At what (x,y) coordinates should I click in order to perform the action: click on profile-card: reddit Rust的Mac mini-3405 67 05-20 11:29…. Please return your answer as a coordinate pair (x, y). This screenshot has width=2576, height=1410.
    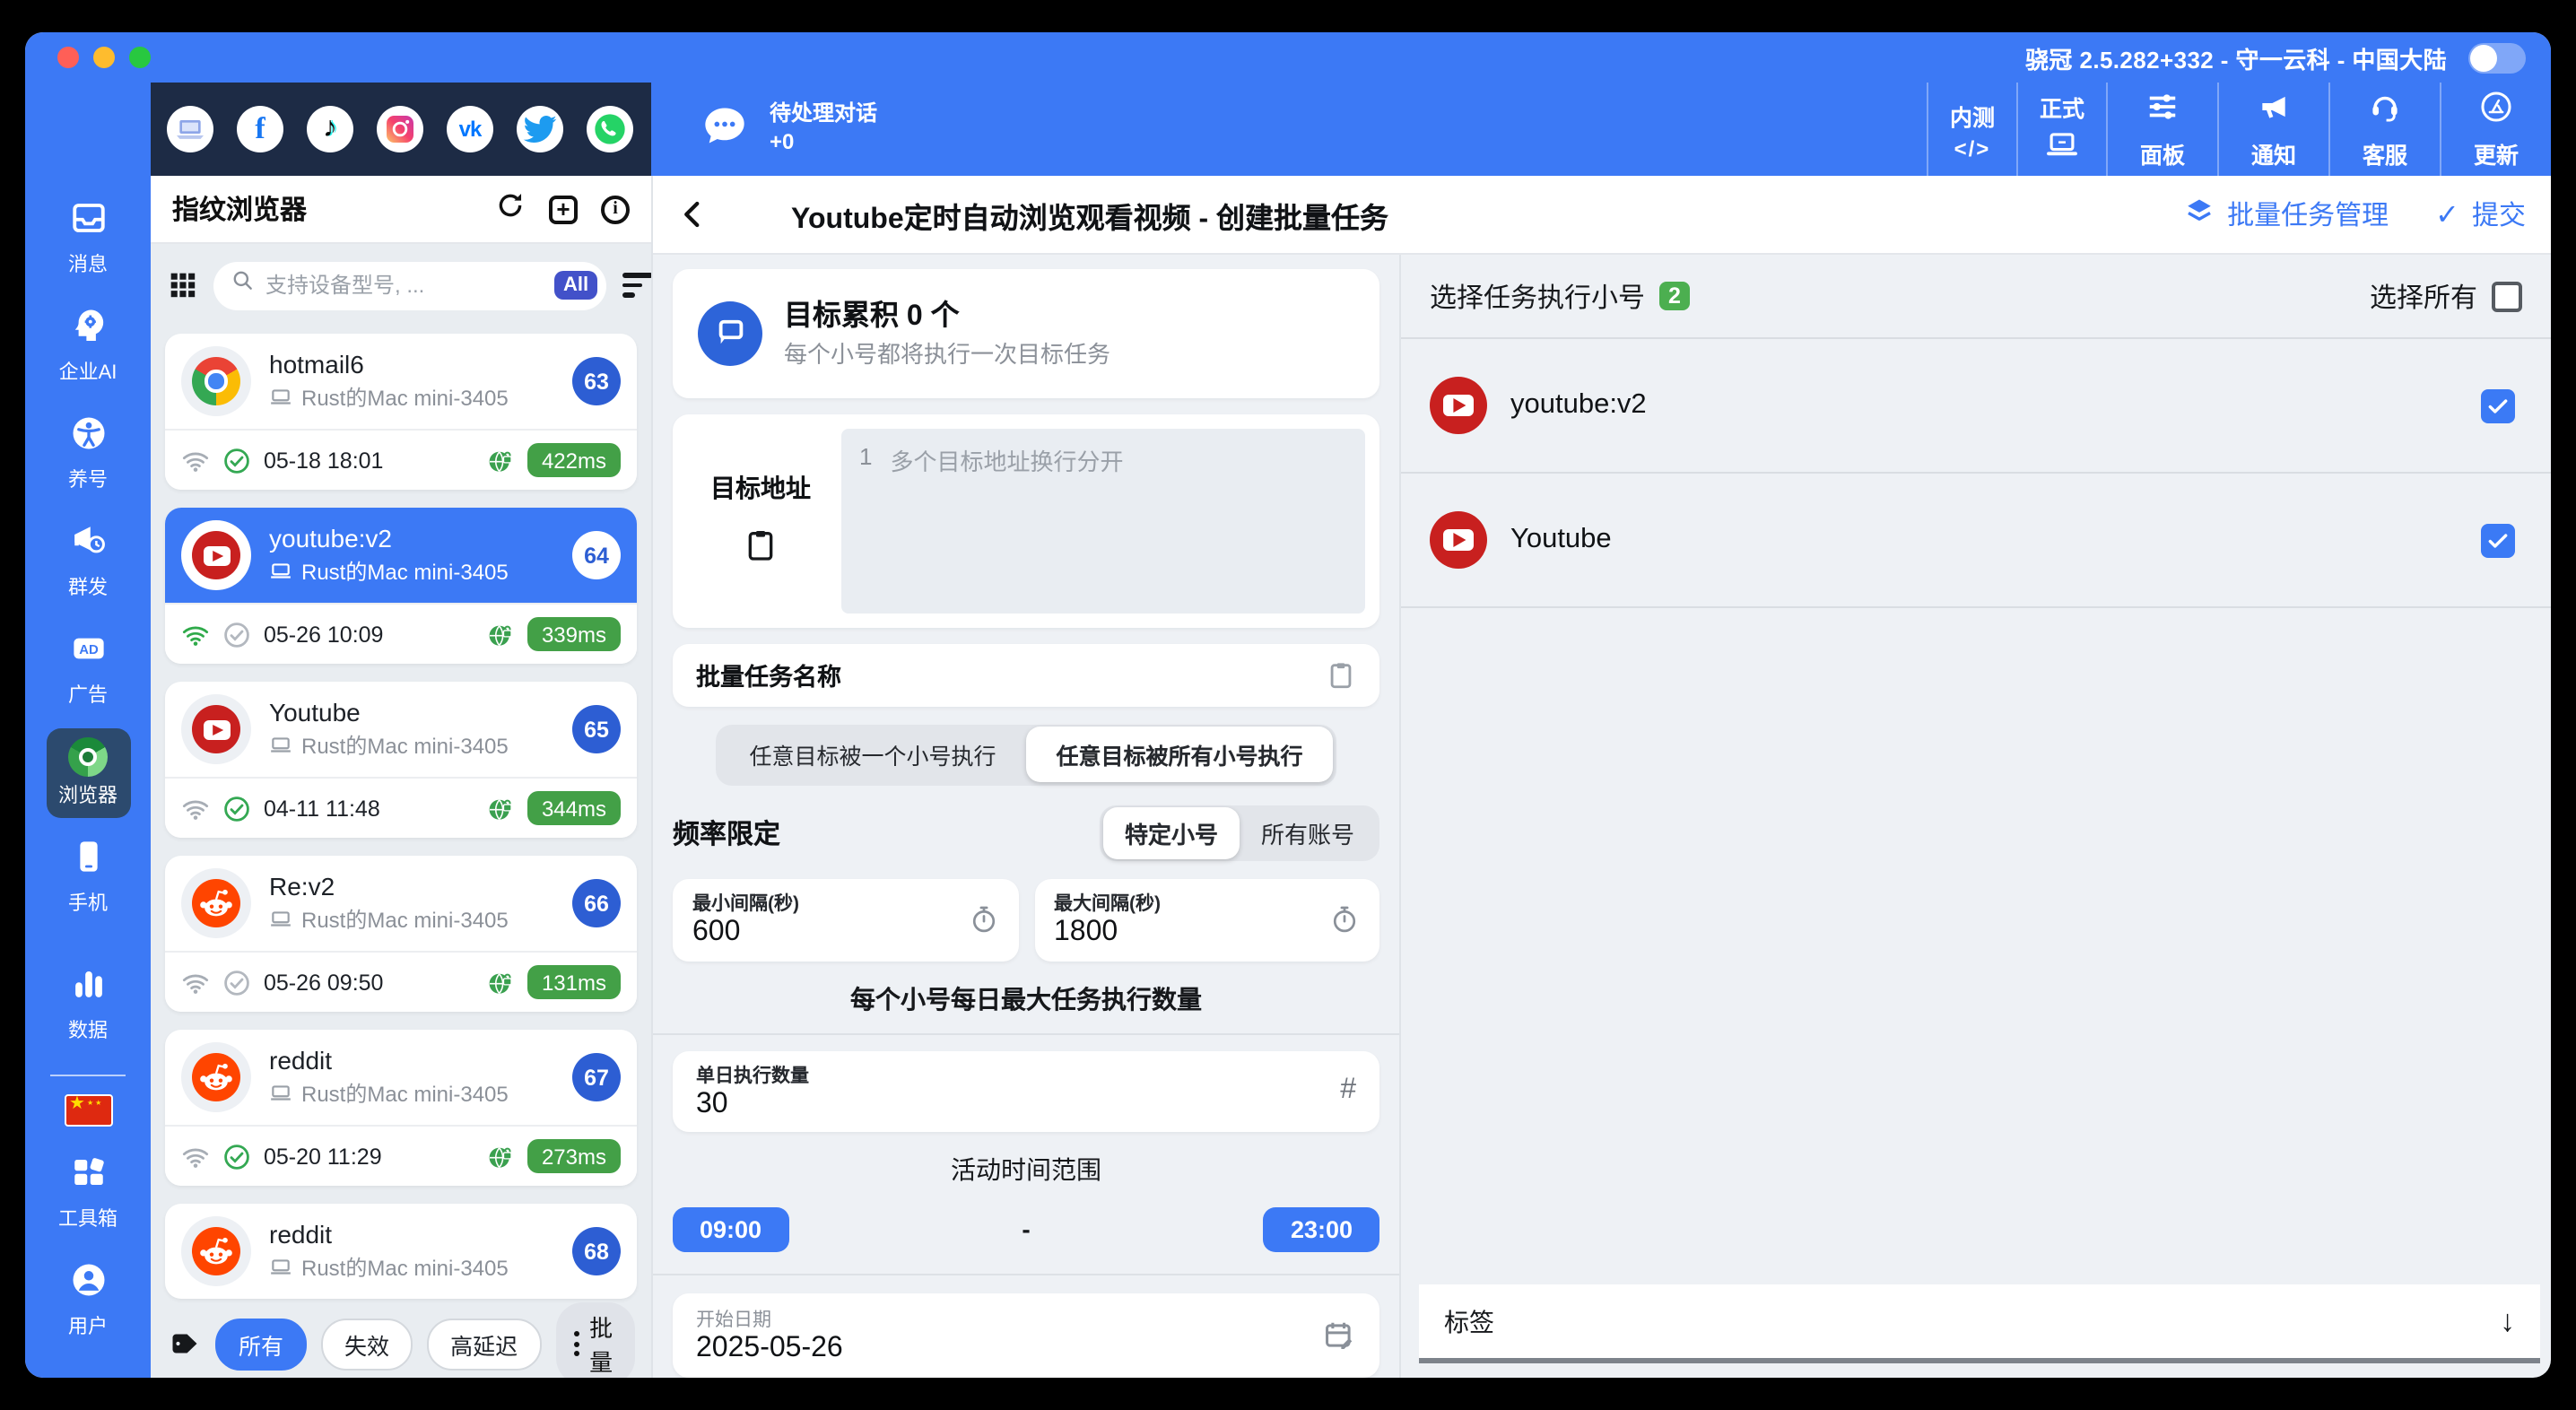
    Looking at the image, I should click on (401, 1108).